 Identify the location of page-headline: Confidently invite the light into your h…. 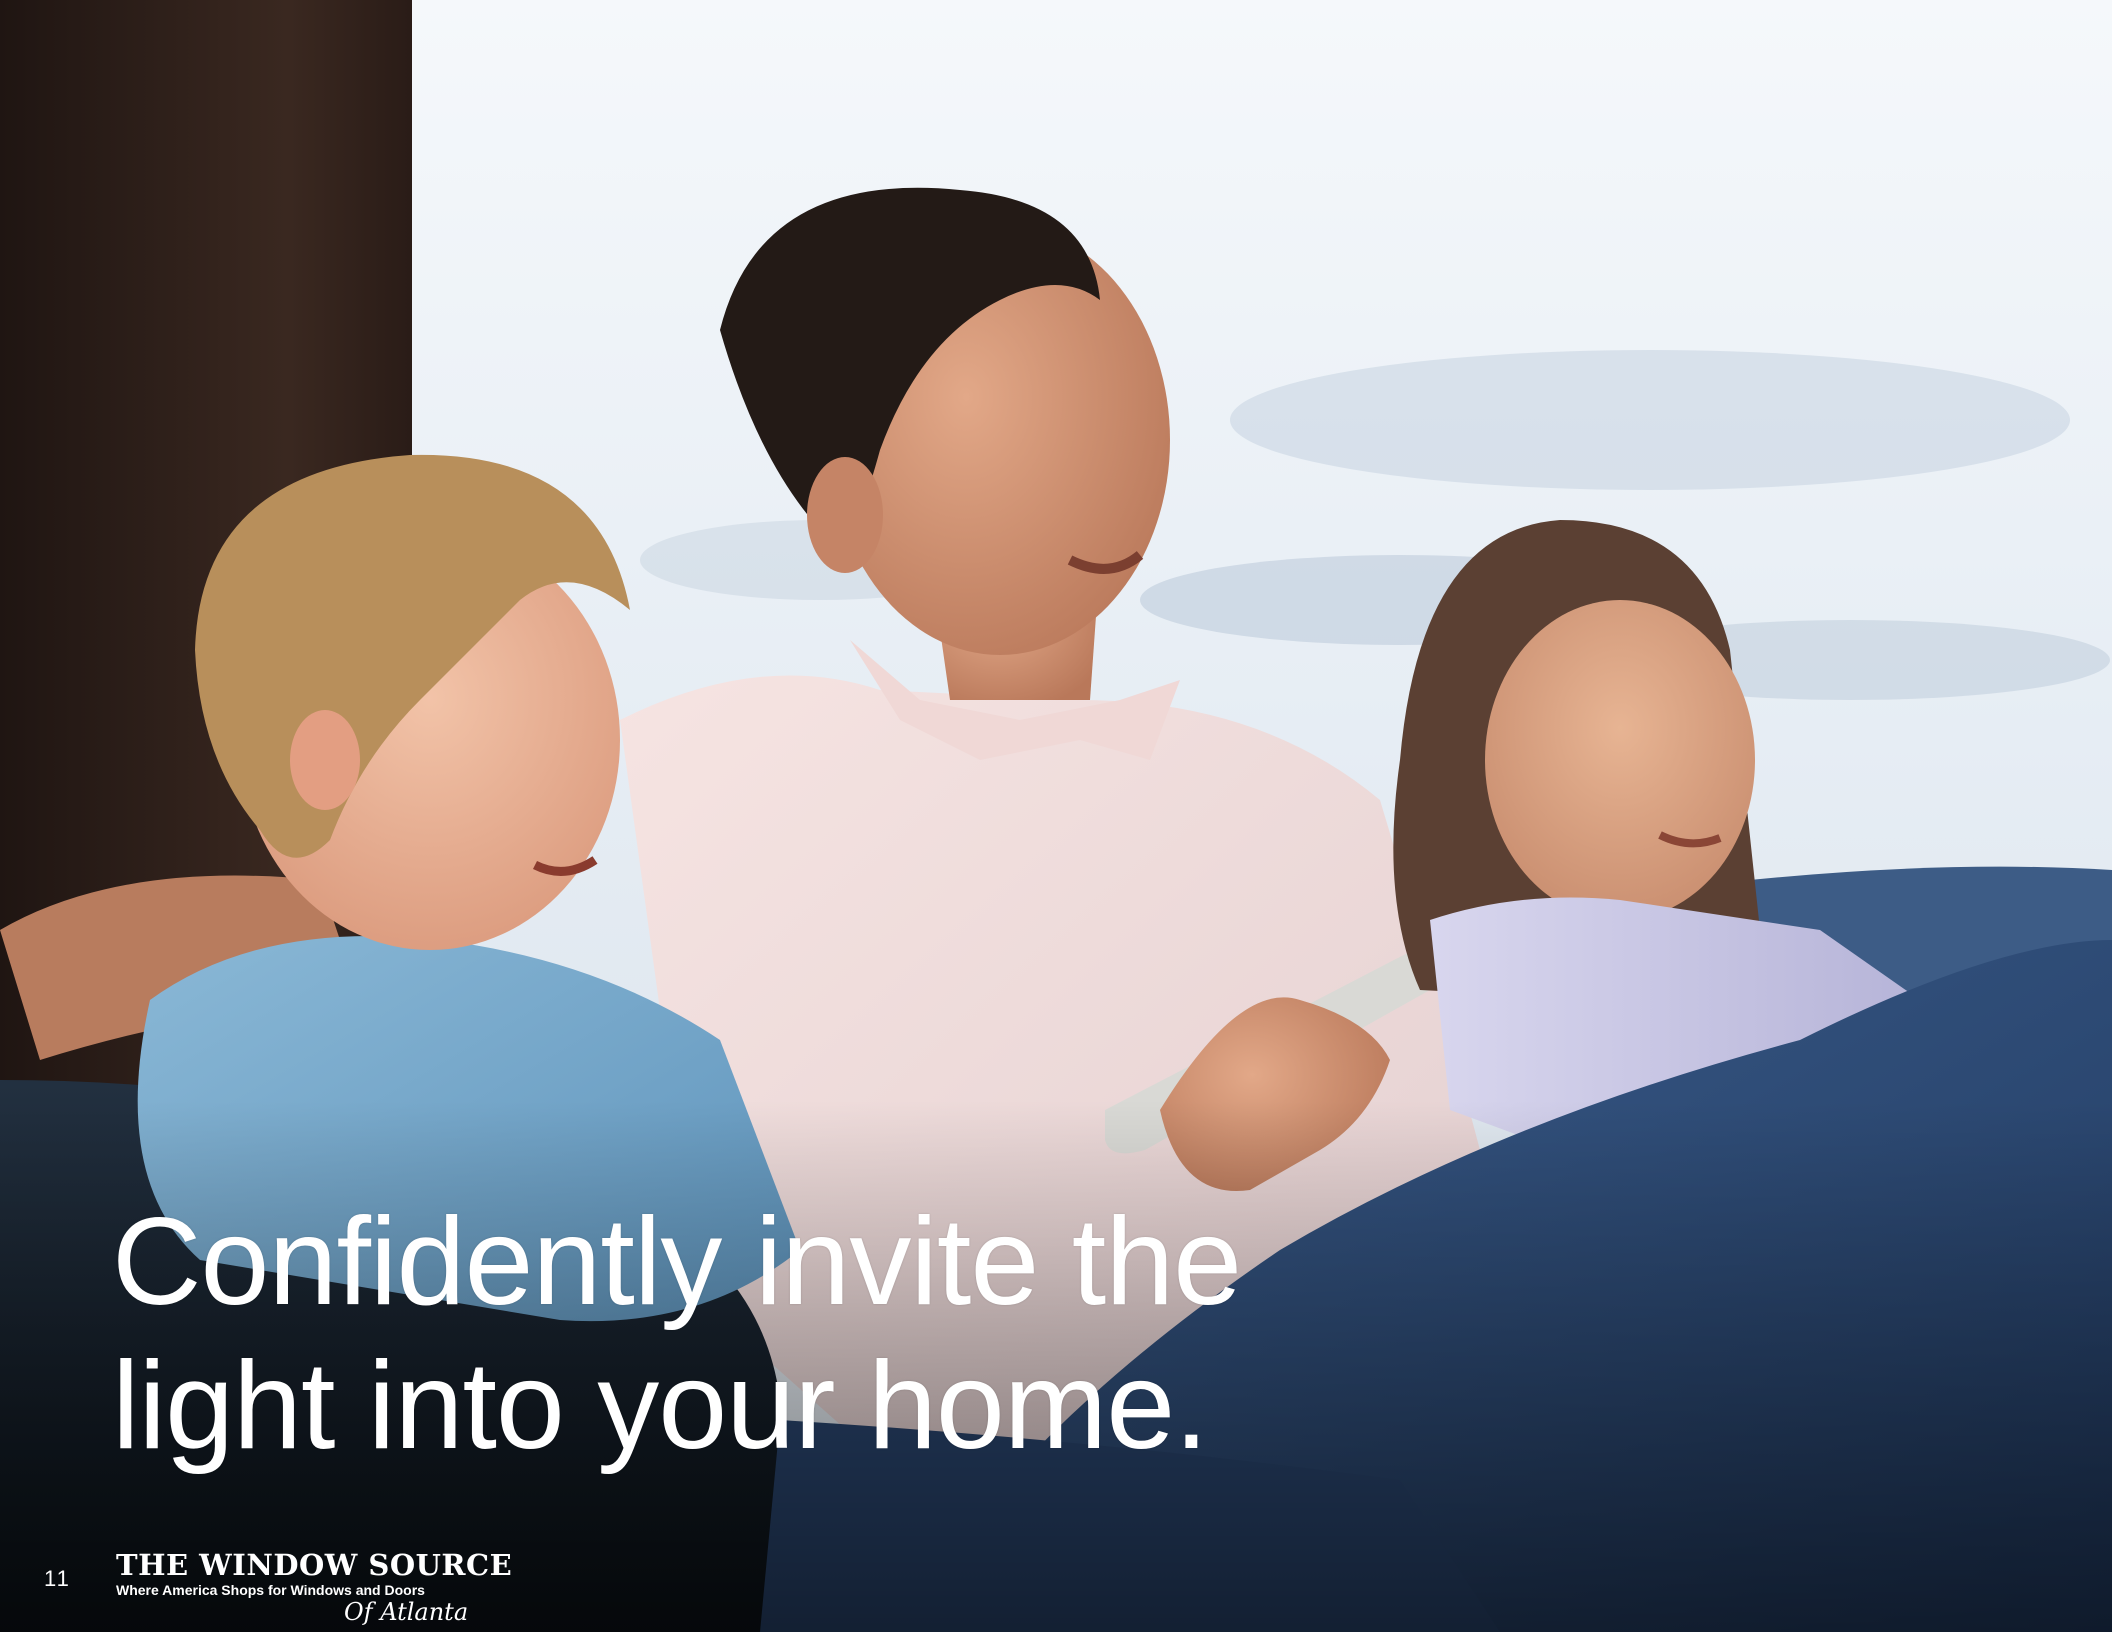
(862, 1334).